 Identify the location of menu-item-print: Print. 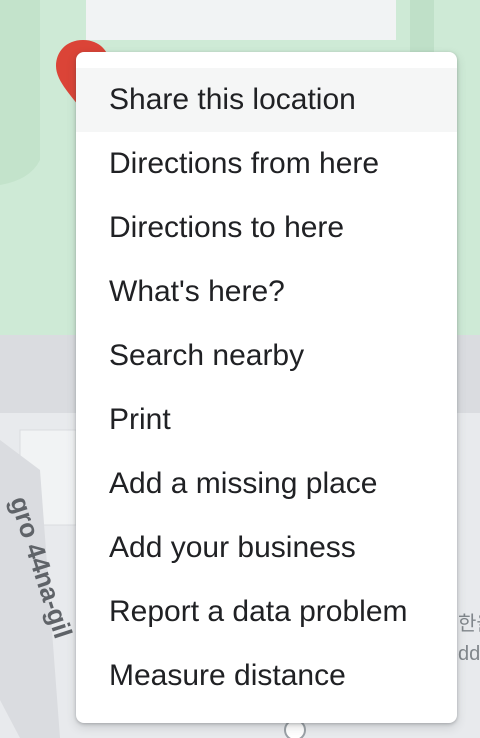
(266, 420).